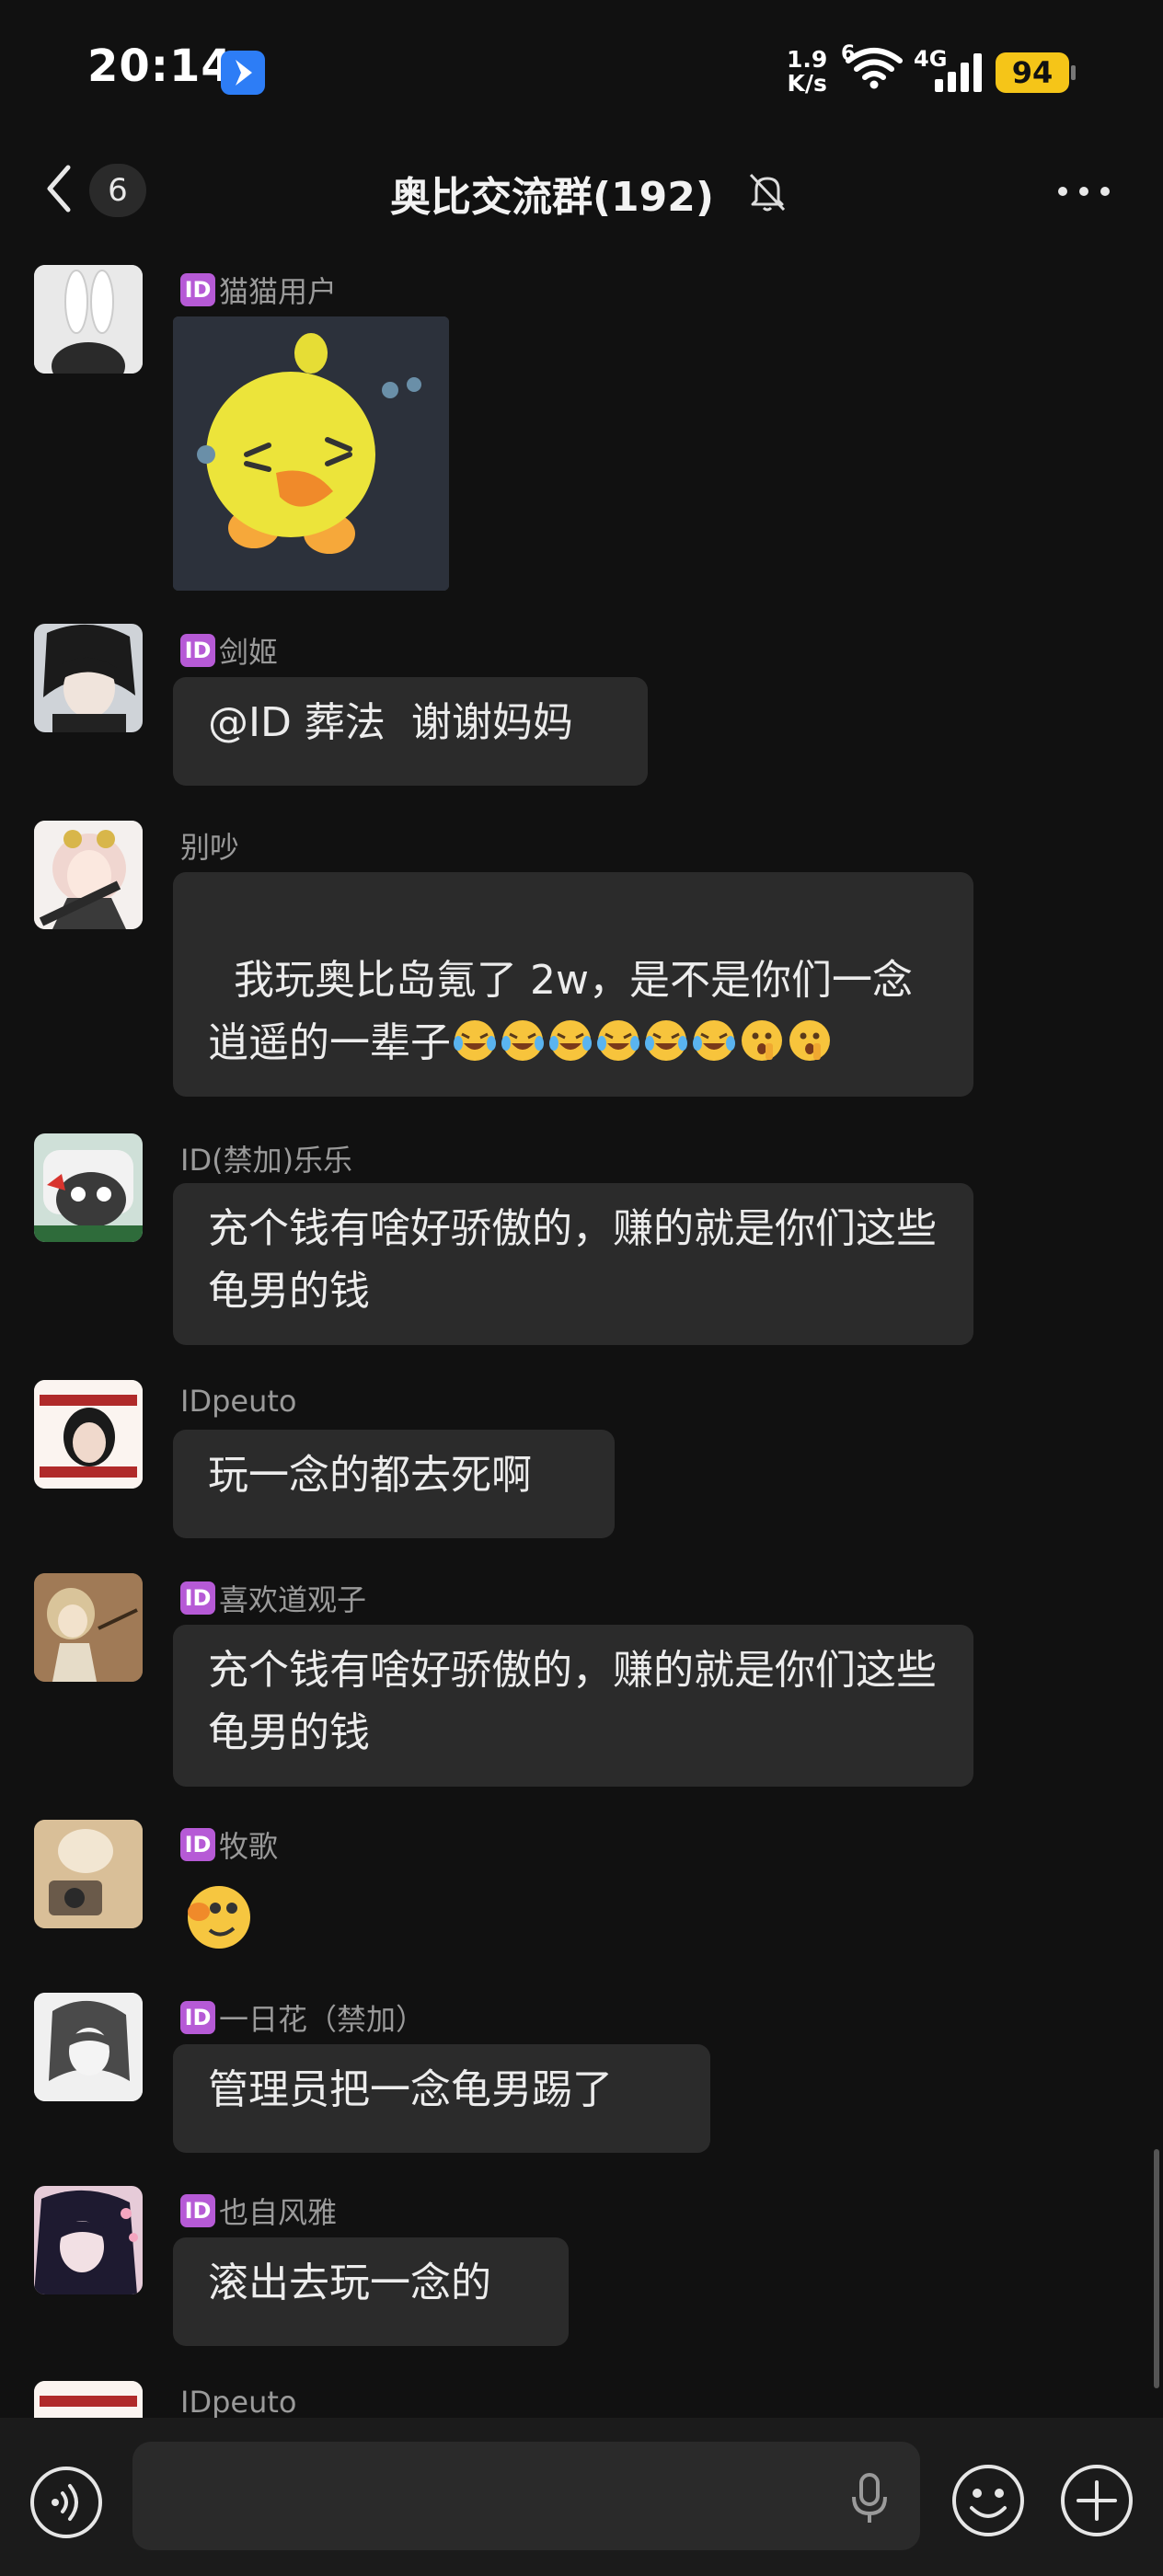  I want to click on sender-name: ID 也自风雅, so click(258, 2211).